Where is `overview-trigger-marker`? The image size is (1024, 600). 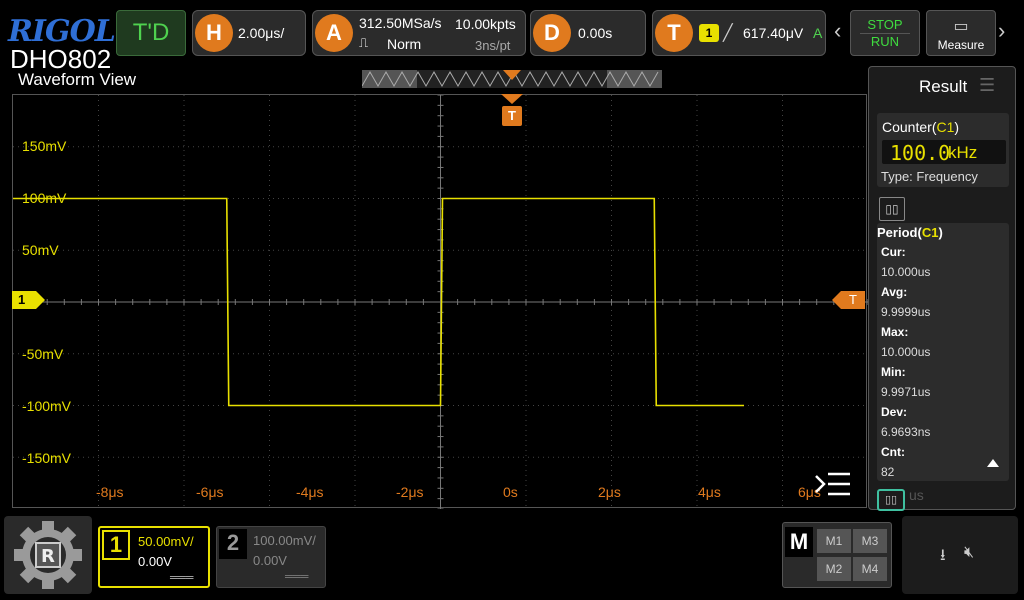
overview-trigger-marker is located at coordinates (512, 75).